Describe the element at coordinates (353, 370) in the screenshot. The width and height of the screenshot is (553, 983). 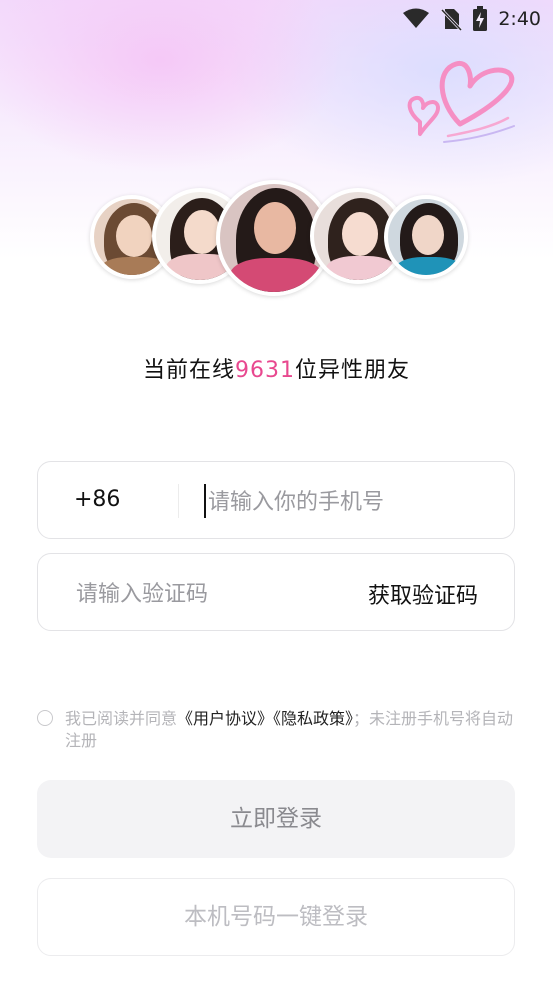
I see `online-suffix: 位异性朋友` at that location.